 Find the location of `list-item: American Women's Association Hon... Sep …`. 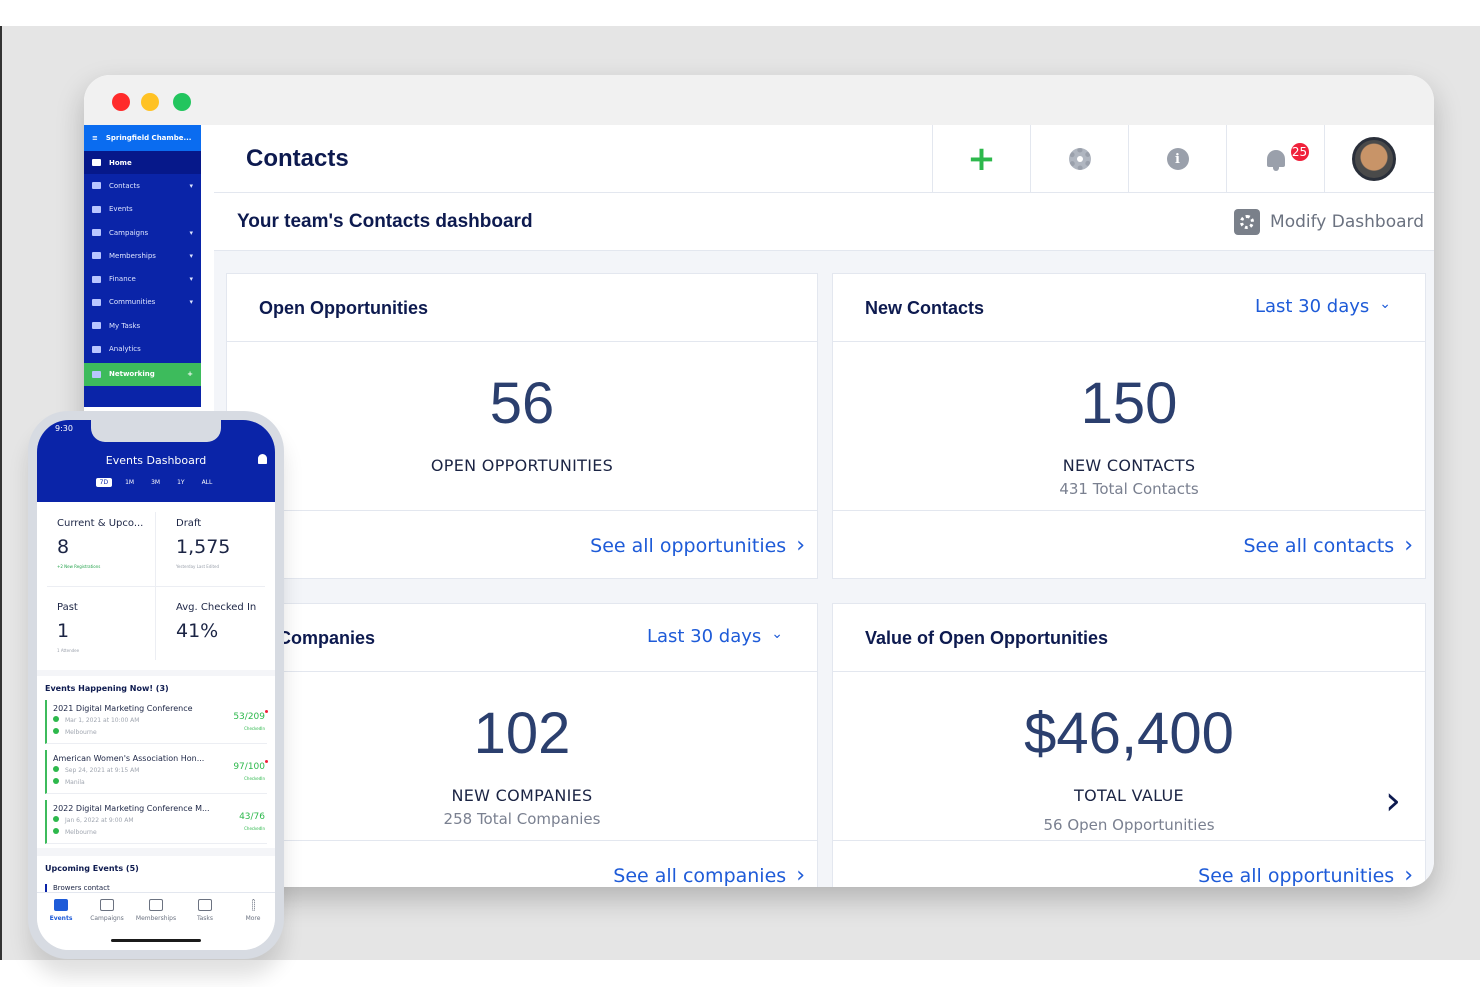

list-item: American Women's Association Hon... Sep … is located at coordinates (156, 772).